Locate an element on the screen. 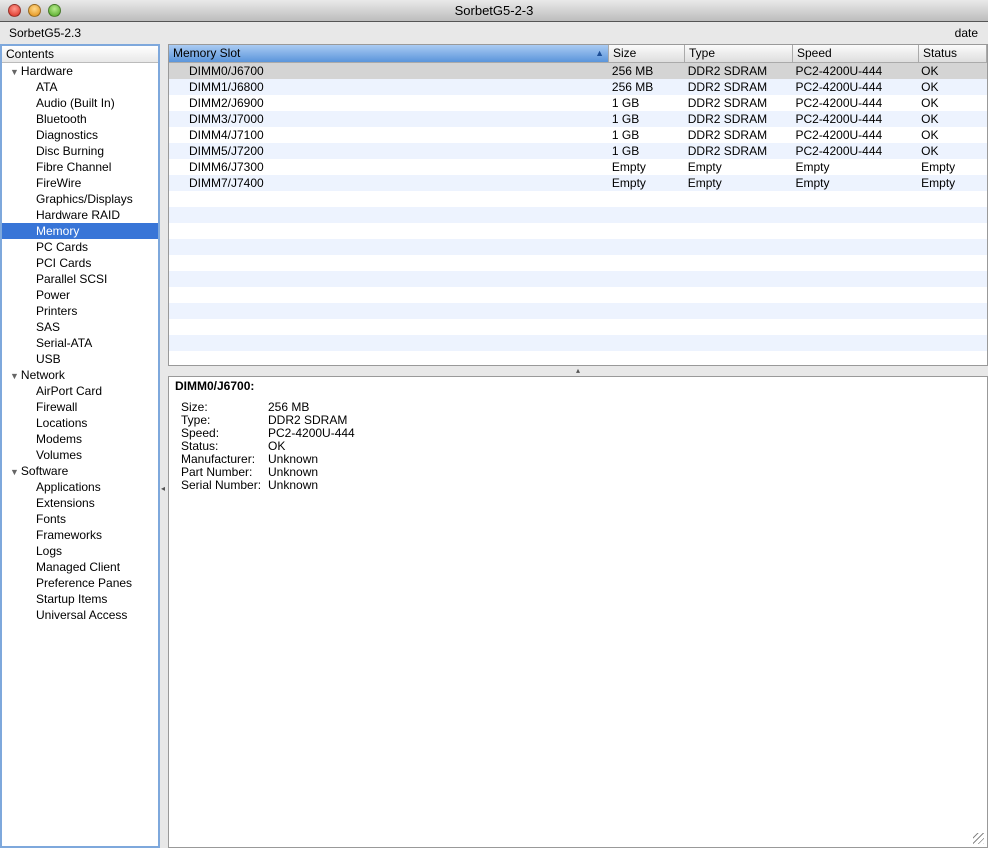 This screenshot has width=988, height=848. horizontal-splitter: ▴ is located at coordinates (578, 371).